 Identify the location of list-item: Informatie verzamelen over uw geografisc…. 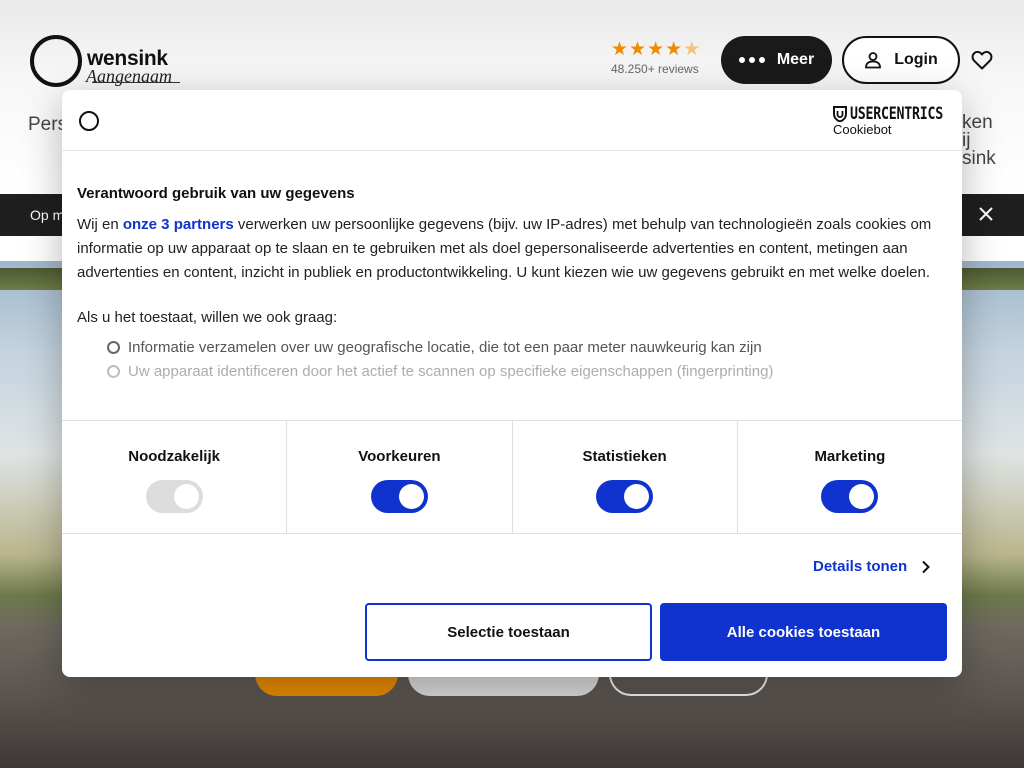
(527, 347).